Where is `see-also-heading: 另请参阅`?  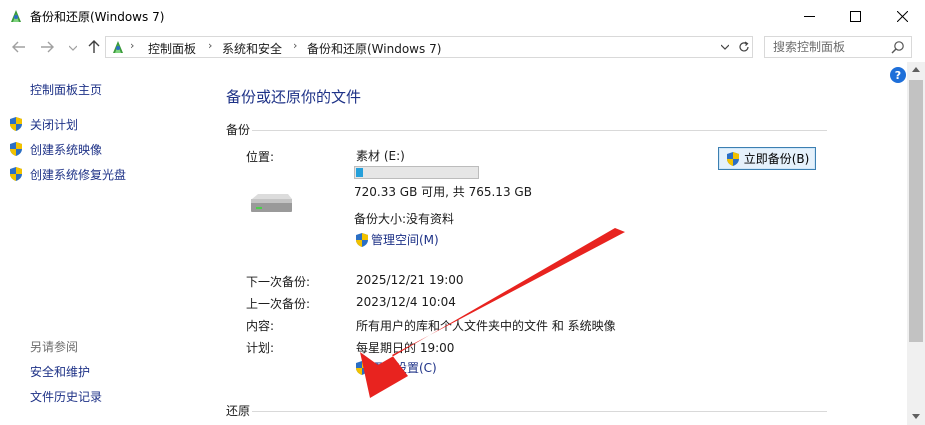 see-also-heading: 另请参阅 is located at coordinates (54, 347).